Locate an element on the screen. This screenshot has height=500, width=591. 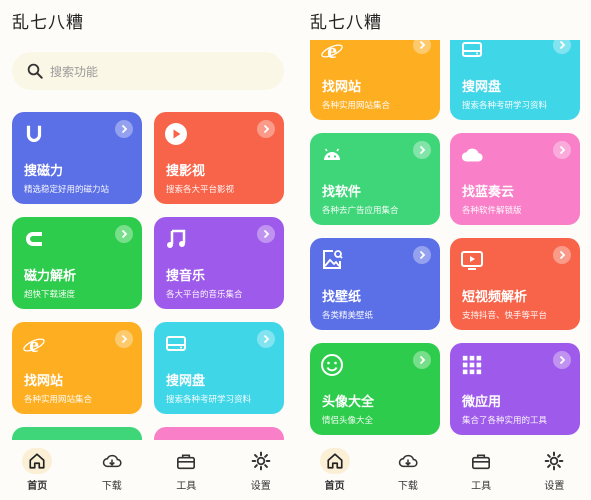
page-title-overlay: 乱七八糟 is located at coordinates (346, 23).